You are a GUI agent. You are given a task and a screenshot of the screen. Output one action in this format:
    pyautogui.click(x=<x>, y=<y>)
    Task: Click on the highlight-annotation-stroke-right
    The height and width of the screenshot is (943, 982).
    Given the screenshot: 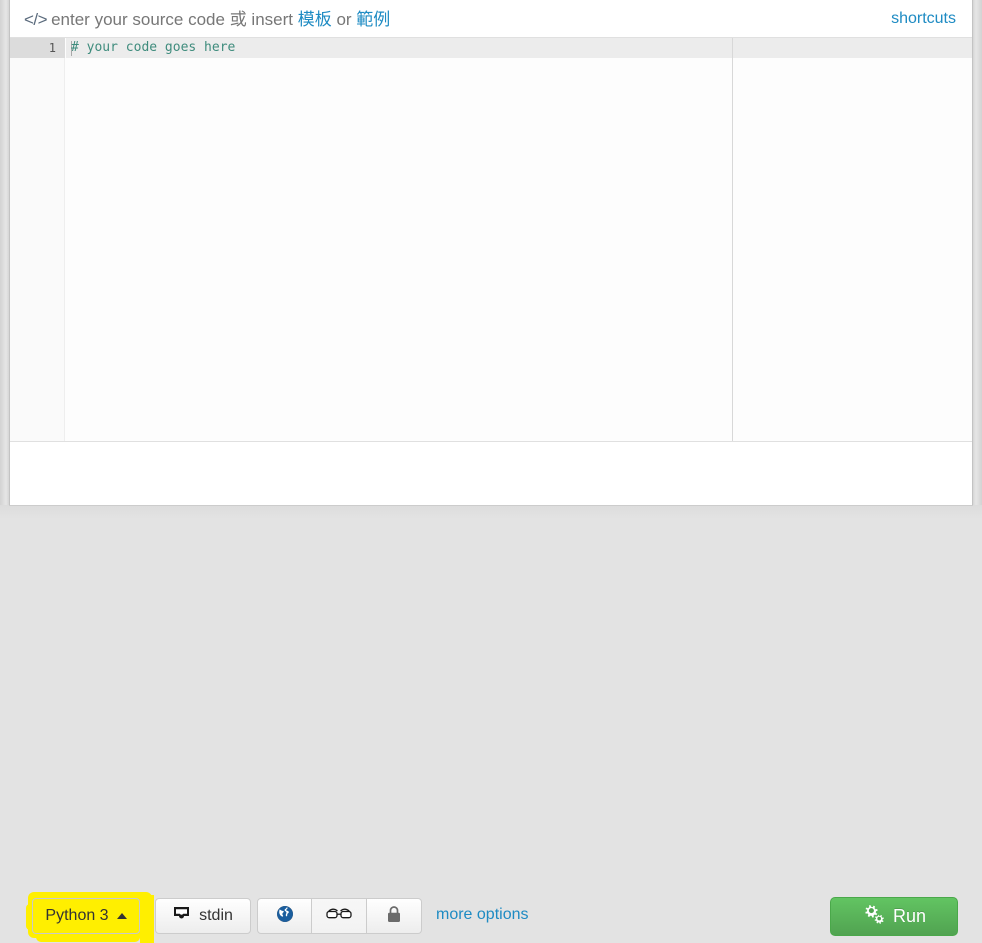 What is the action you would take?
    pyautogui.click(x=147, y=920)
    